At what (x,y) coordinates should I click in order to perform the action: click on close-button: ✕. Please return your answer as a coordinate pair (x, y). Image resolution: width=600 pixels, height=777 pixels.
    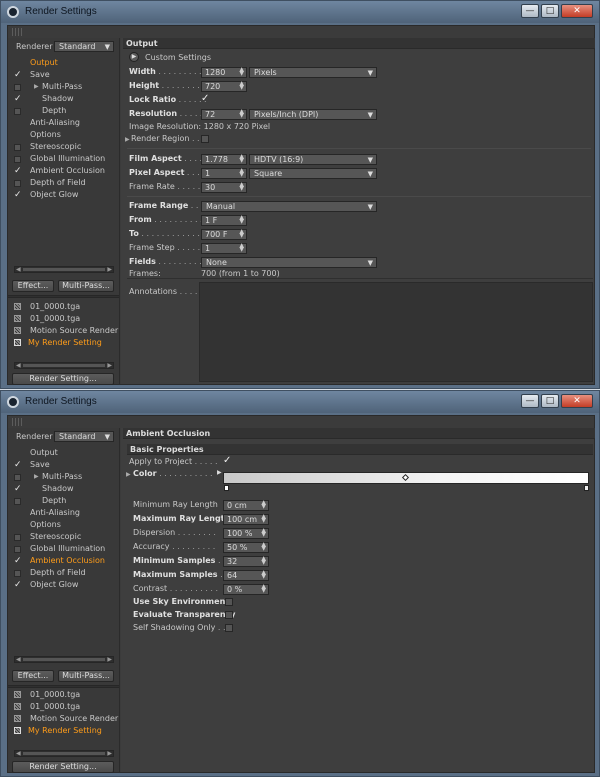
    Looking at the image, I should click on (577, 401).